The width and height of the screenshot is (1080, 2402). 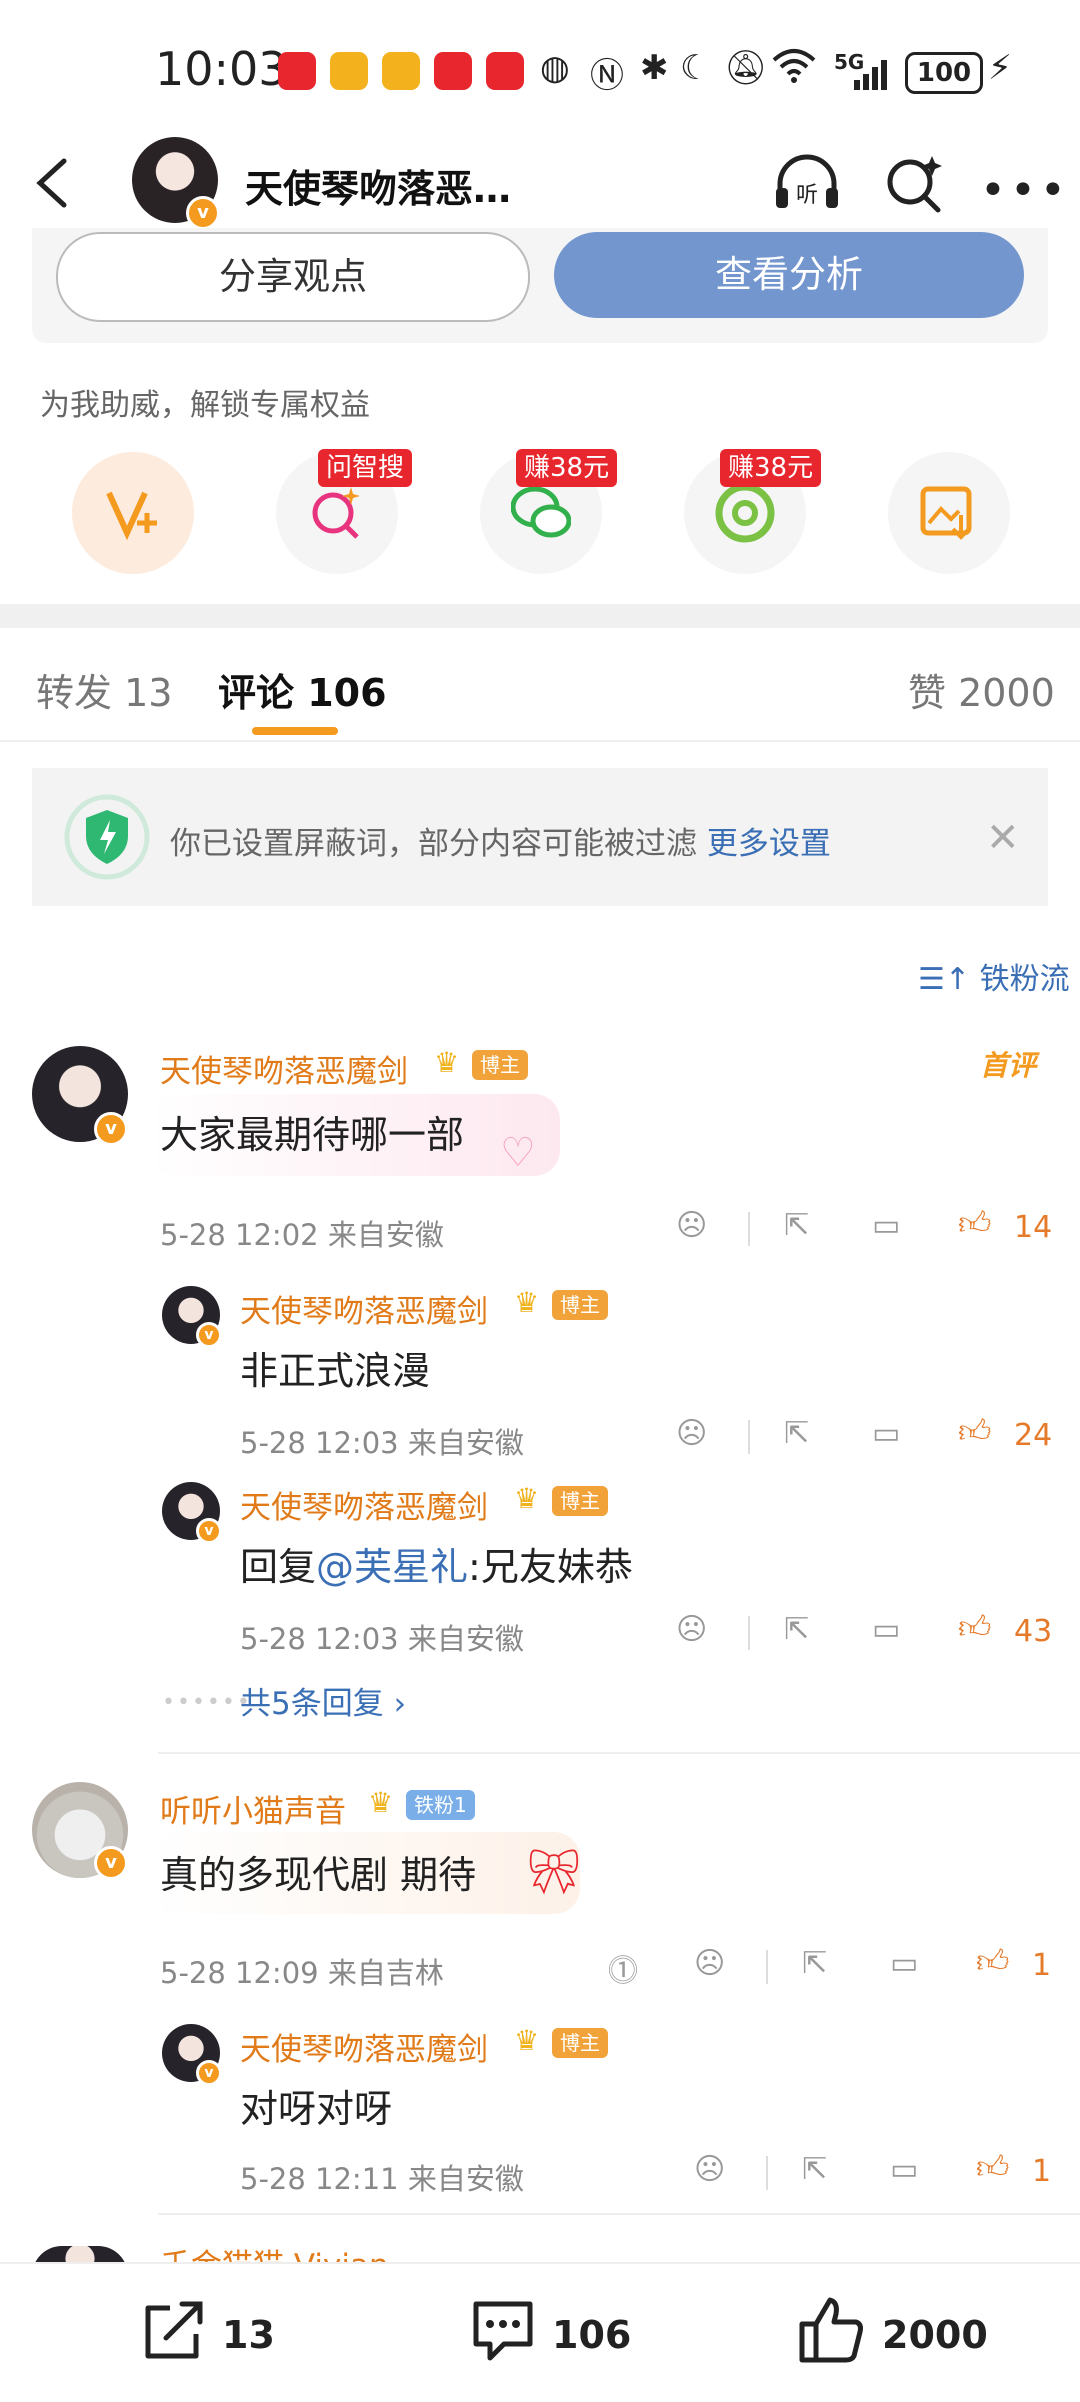 What do you see at coordinates (1000, 68) in the screenshot?
I see `charging-icon: ⚡︎` at bounding box center [1000, 68].